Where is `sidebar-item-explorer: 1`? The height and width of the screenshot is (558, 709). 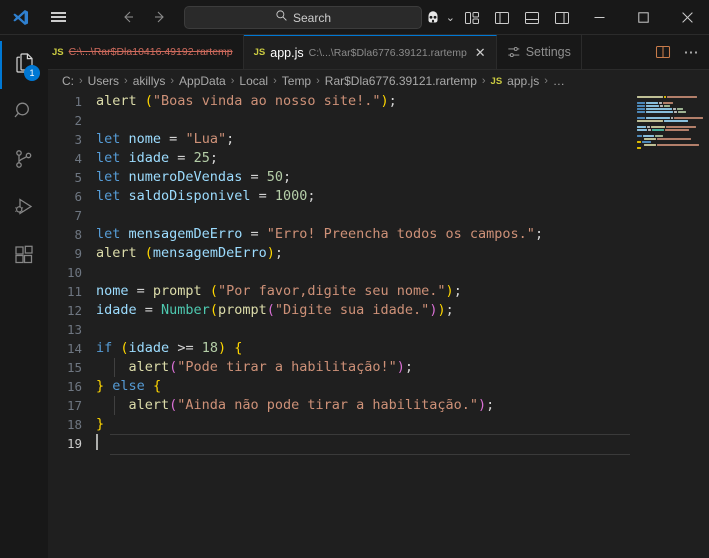
sidebar-item-explorer: 1 is located at coordinates (24, 65).